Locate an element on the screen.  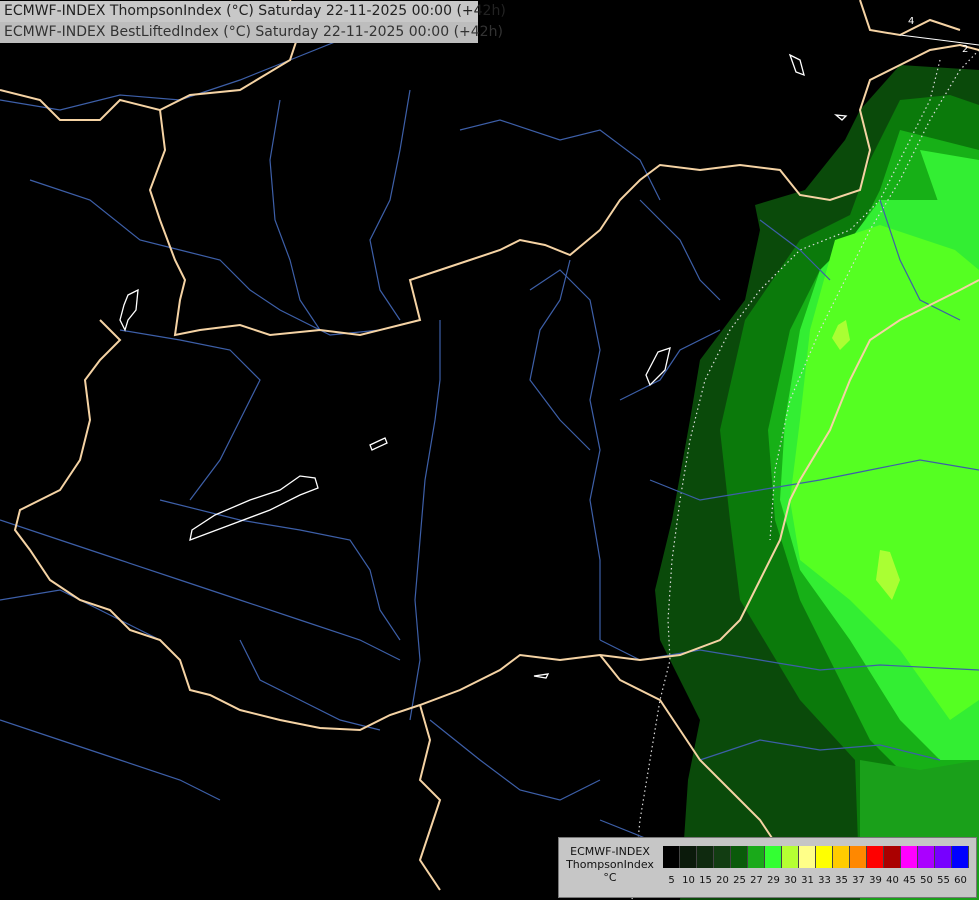
legend-tick-label: 37 is located at coordinates (858, 880).